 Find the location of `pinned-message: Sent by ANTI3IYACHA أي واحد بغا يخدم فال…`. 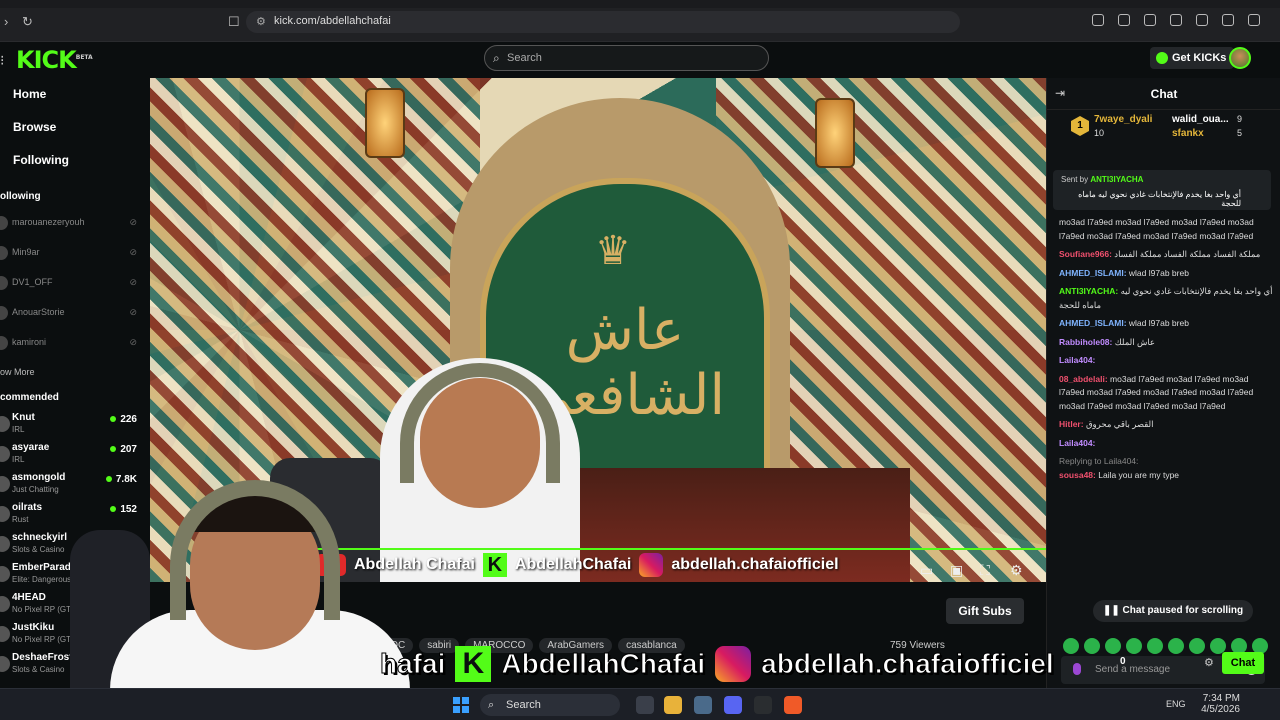

pinned-message: Sent by ANTI3IYACHA أي واحد بغا يخدم فال… is located at coordinates (1162, 190).